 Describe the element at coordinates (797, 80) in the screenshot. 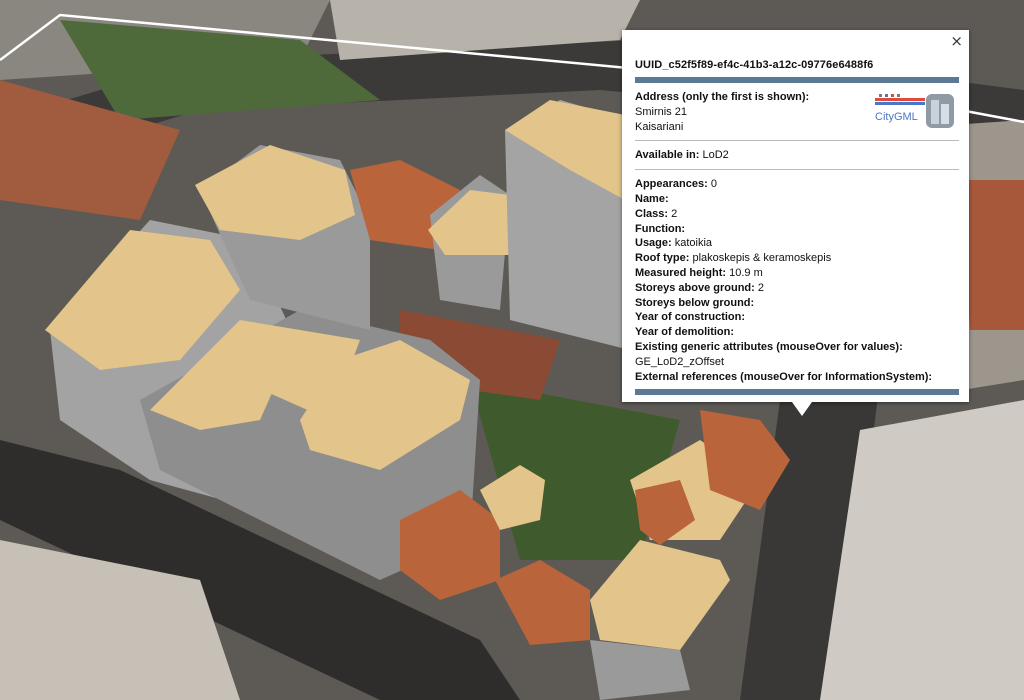

I see `header-bar` at that location.